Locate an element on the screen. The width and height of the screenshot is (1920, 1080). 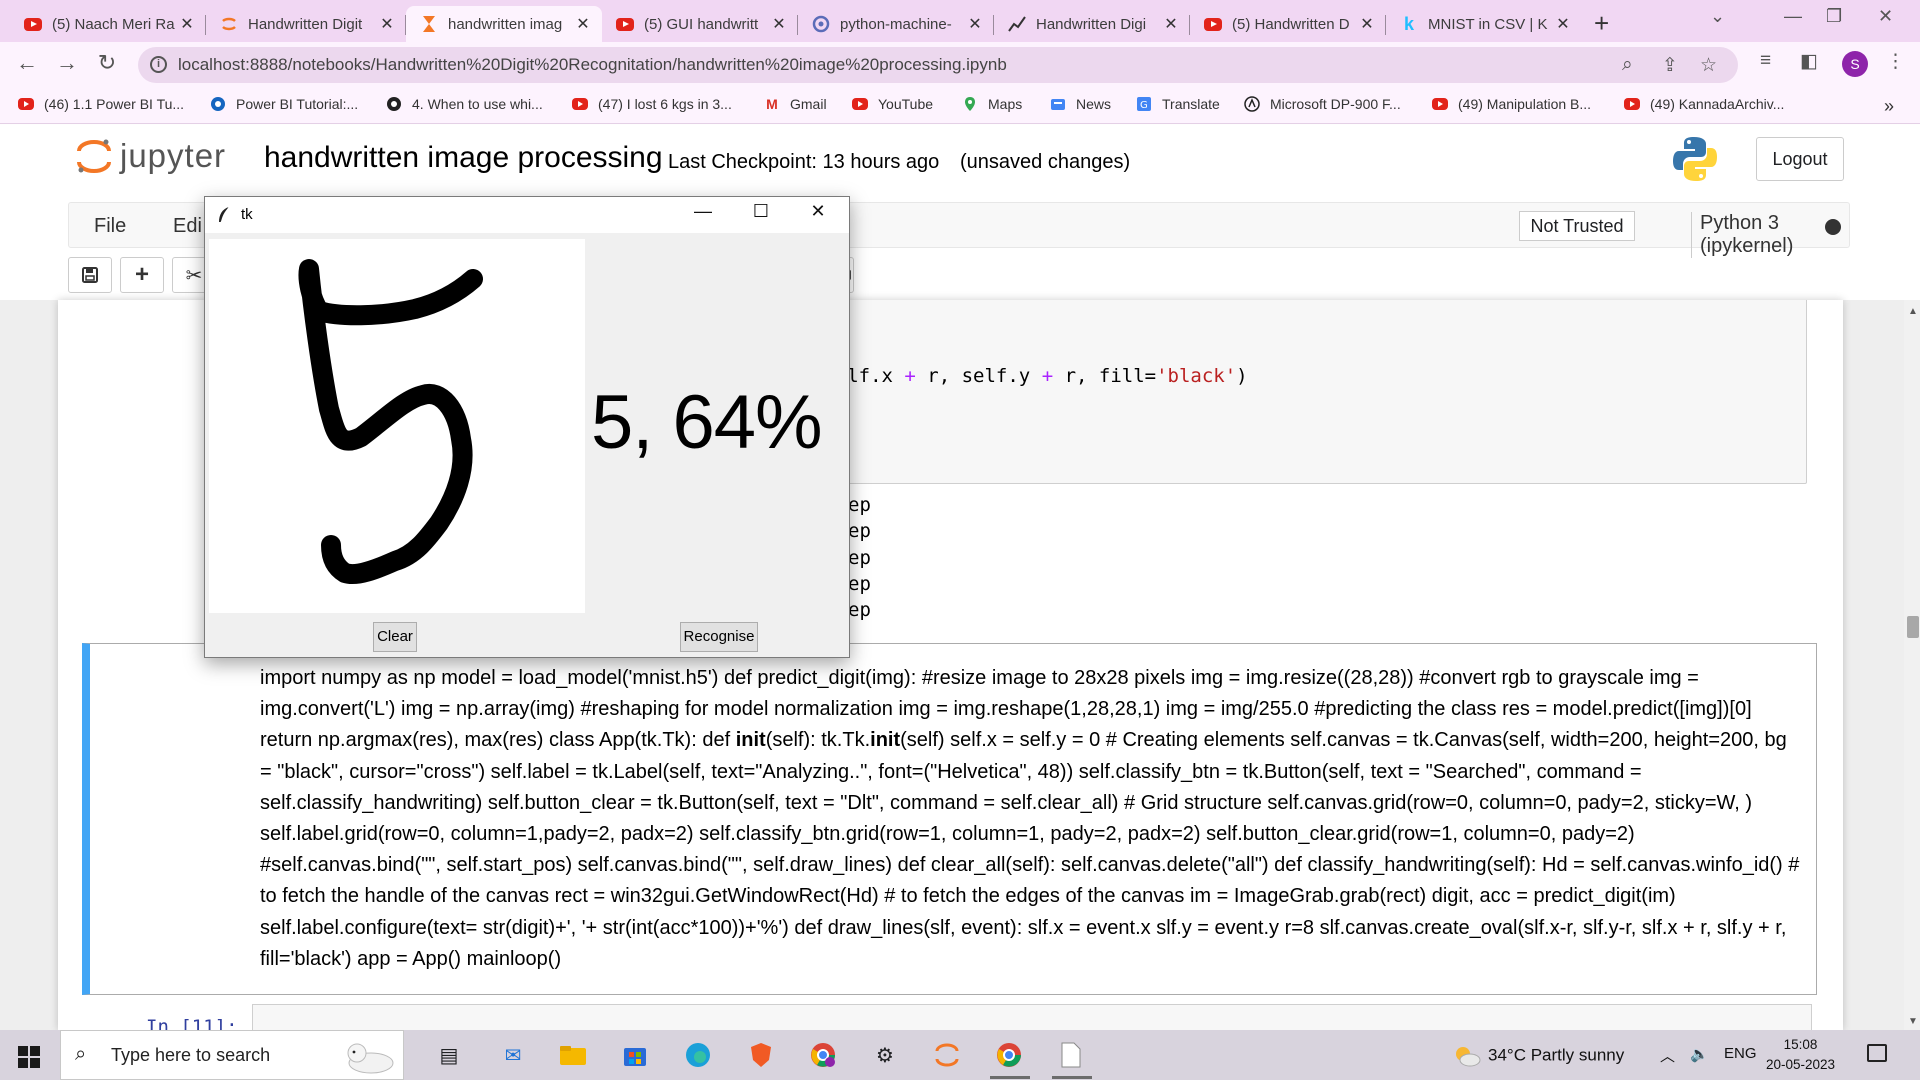
bookmark: Maps is located at coordinates (992, 104).